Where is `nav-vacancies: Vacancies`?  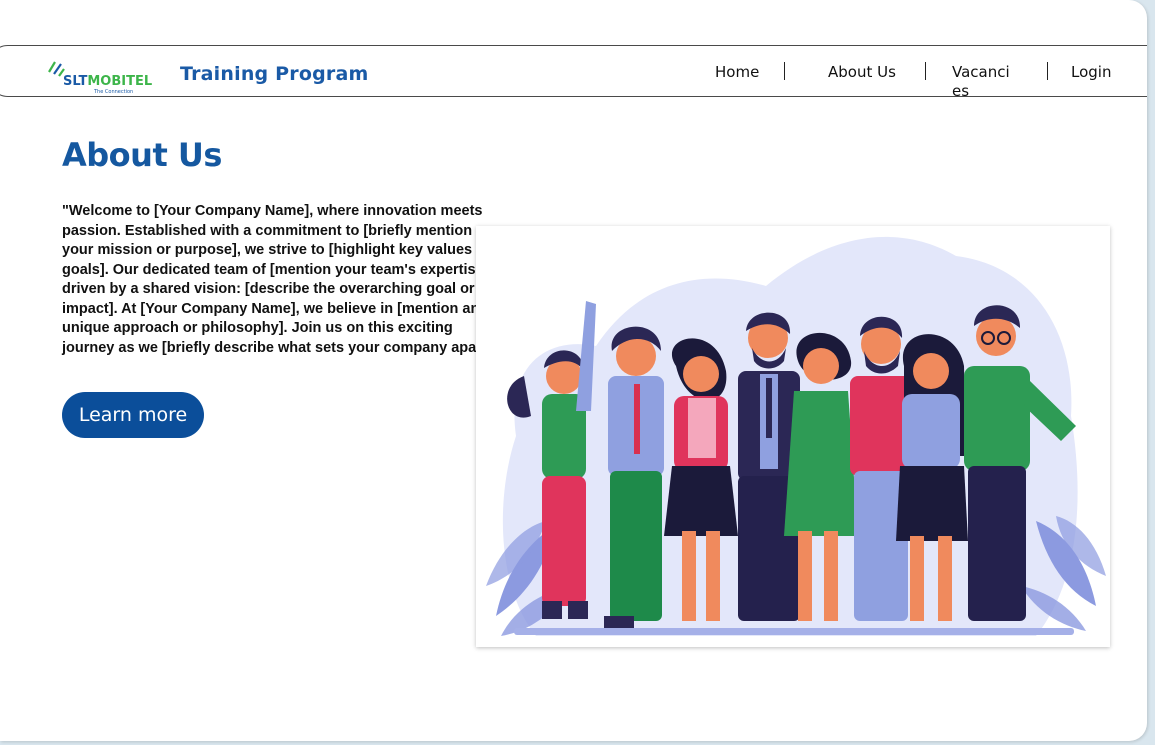 nav-vacancies: Vacancies is located at coordinates (982, 82).